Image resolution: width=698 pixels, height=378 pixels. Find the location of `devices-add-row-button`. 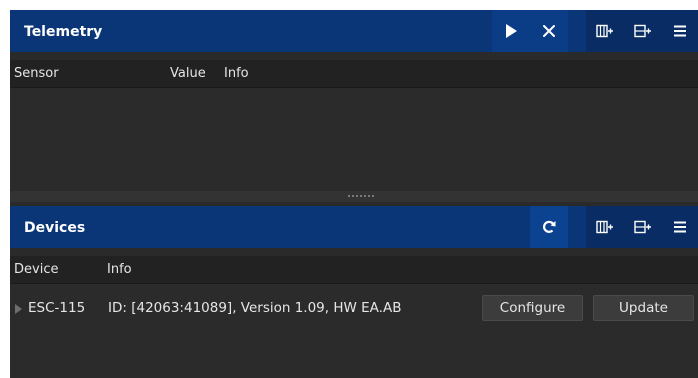

devices-add-row-button is located at coordinates (643, 227).